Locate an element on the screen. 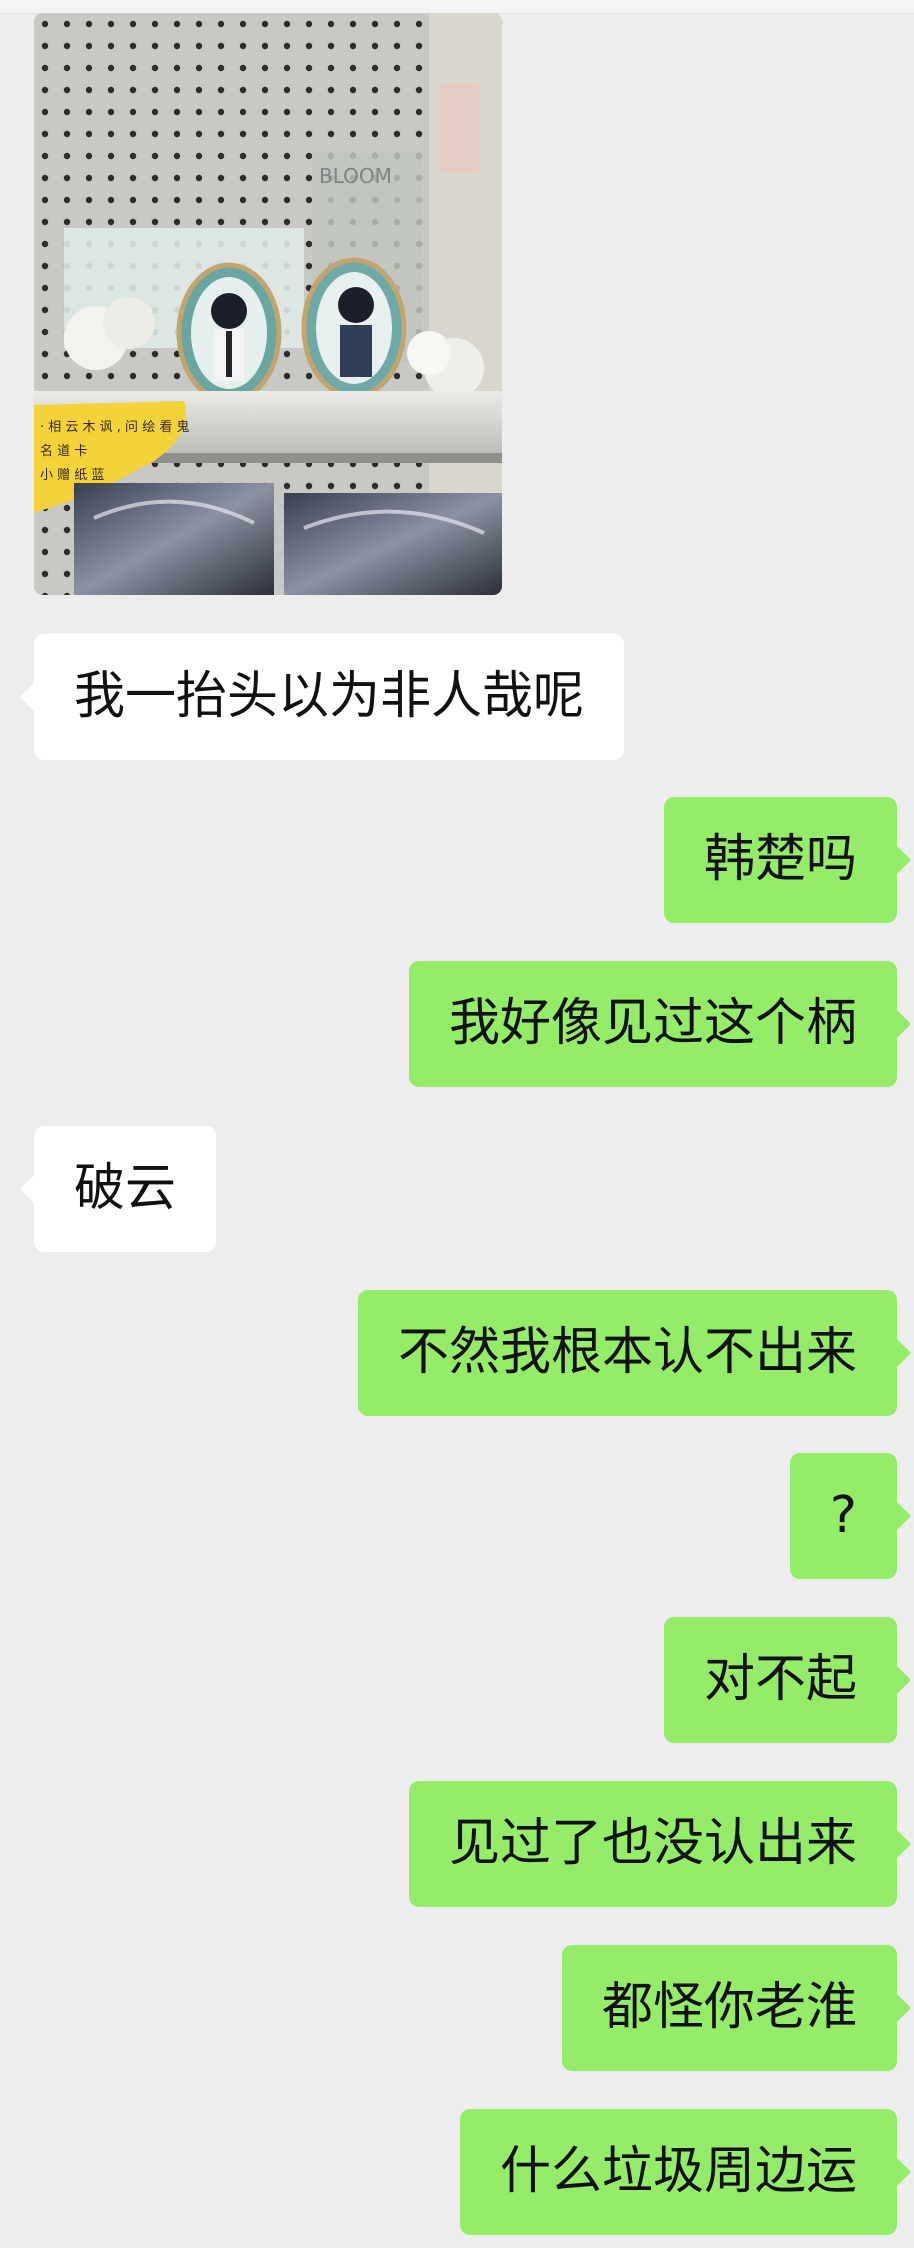 Image resolution: width=914 pixels, height=2248 pixels. message-row: 什么垃圾周边运 is located at coordinates (685, 2172).